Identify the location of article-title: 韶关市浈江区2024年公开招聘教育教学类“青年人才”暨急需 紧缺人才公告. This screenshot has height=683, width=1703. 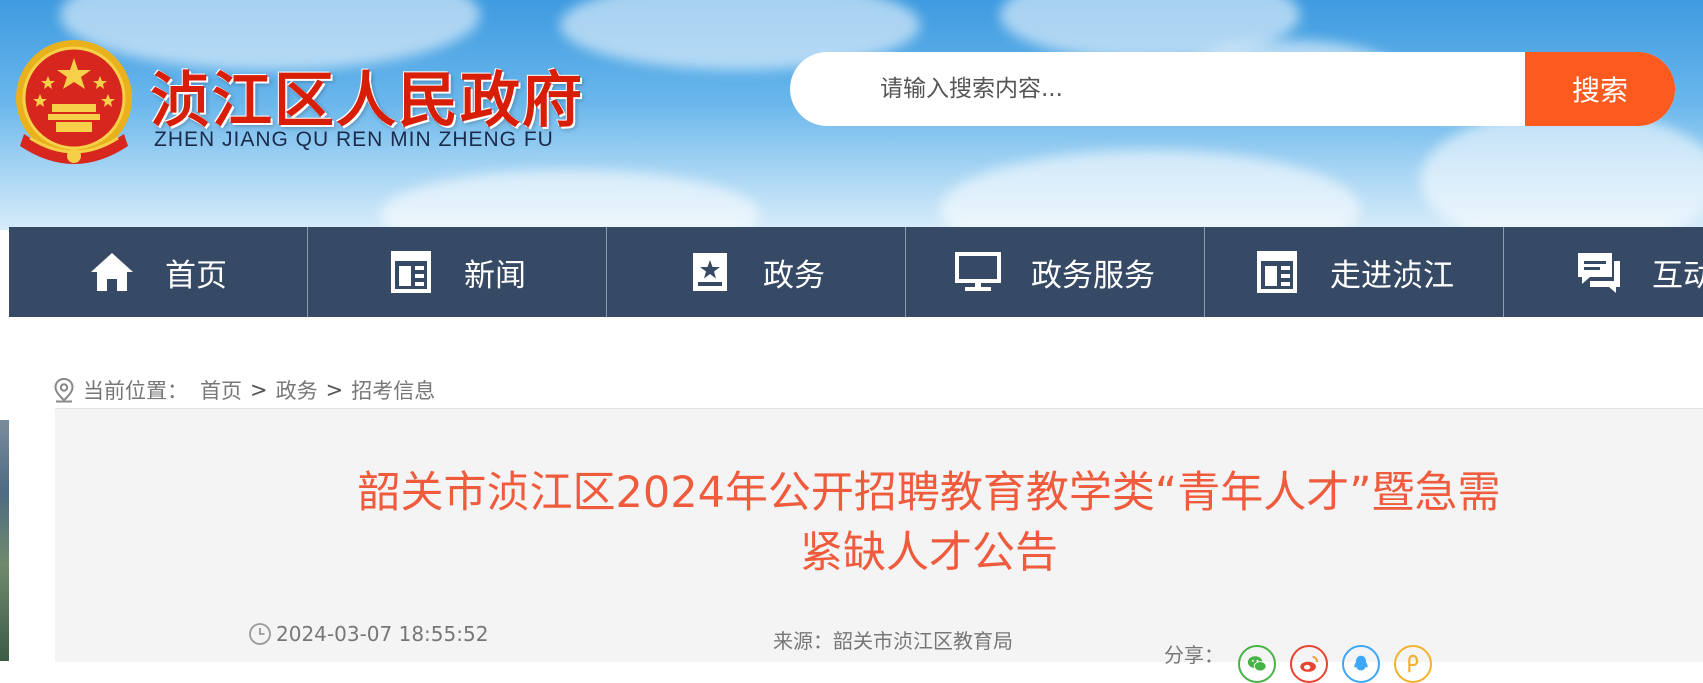
(929, 523).